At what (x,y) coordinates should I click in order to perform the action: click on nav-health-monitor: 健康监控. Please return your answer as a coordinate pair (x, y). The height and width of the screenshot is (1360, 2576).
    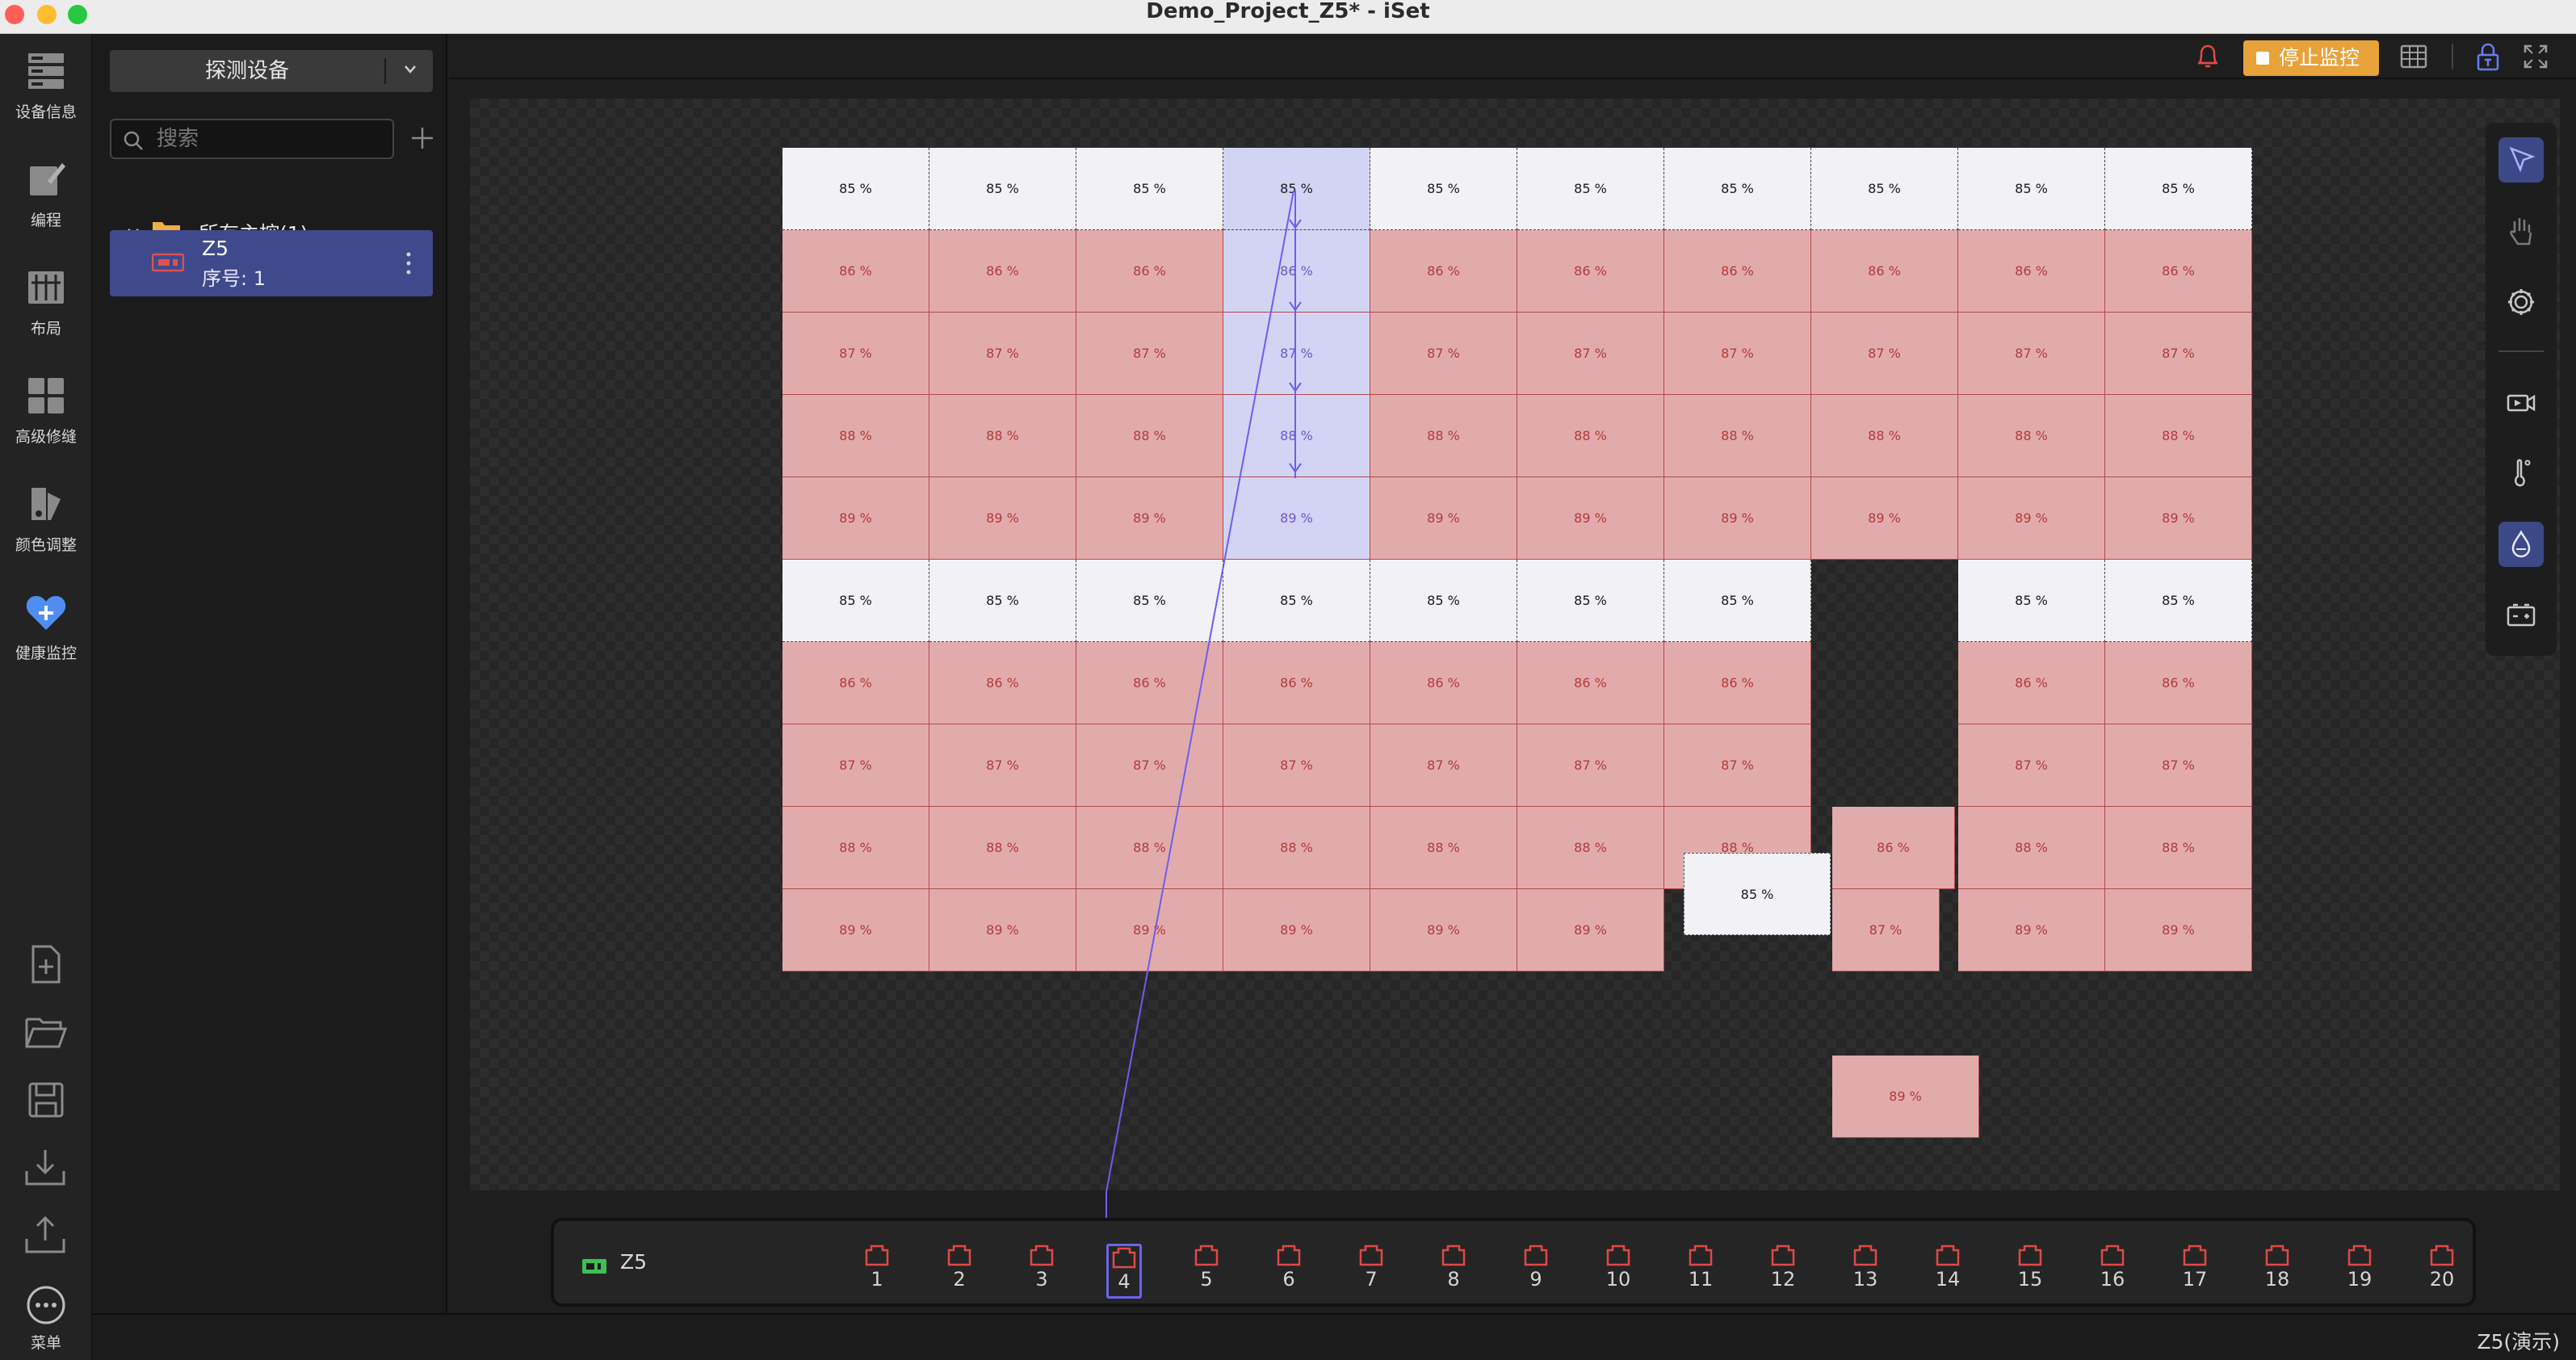
    Looking at the image, I should click on (46, 626).